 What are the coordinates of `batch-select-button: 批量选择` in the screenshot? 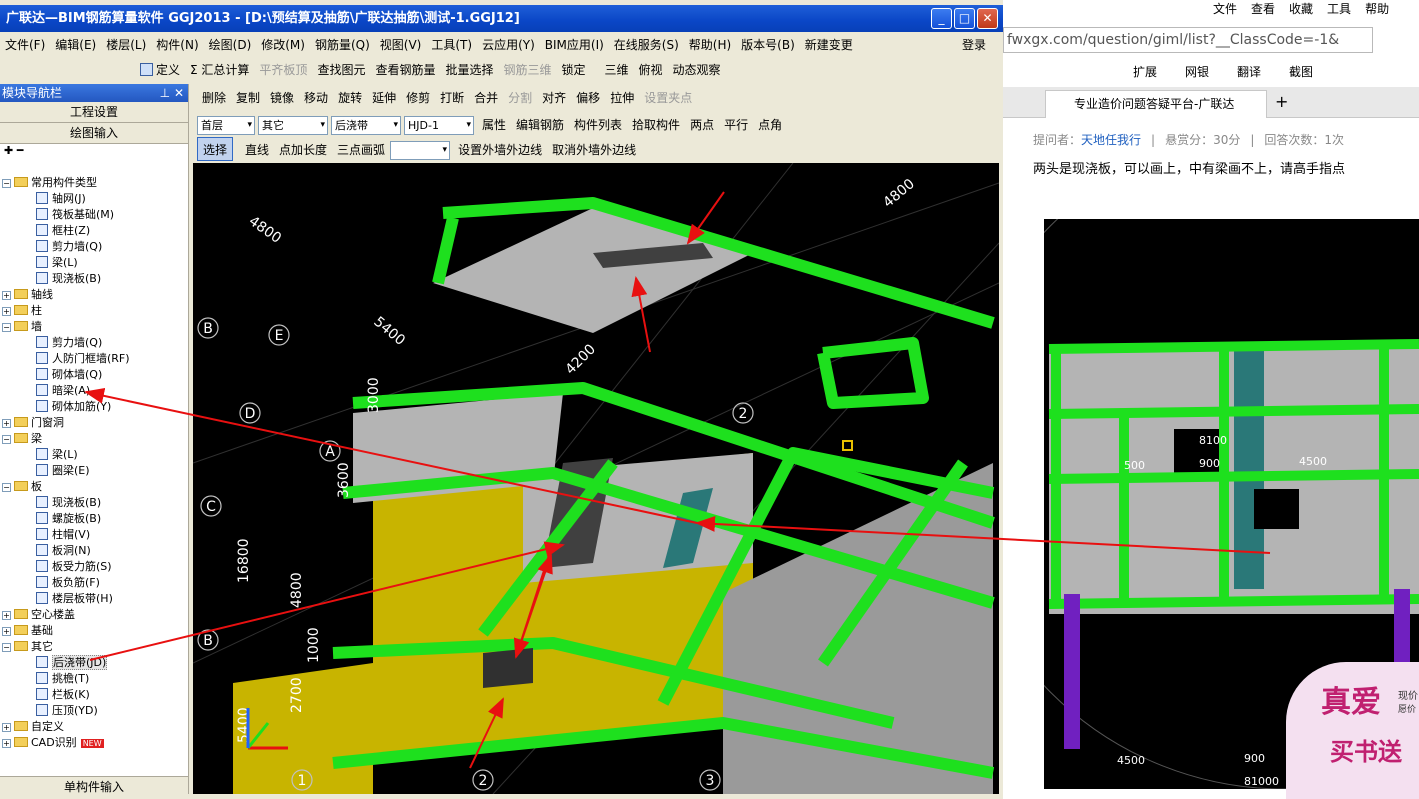 It's located at (469, 70).